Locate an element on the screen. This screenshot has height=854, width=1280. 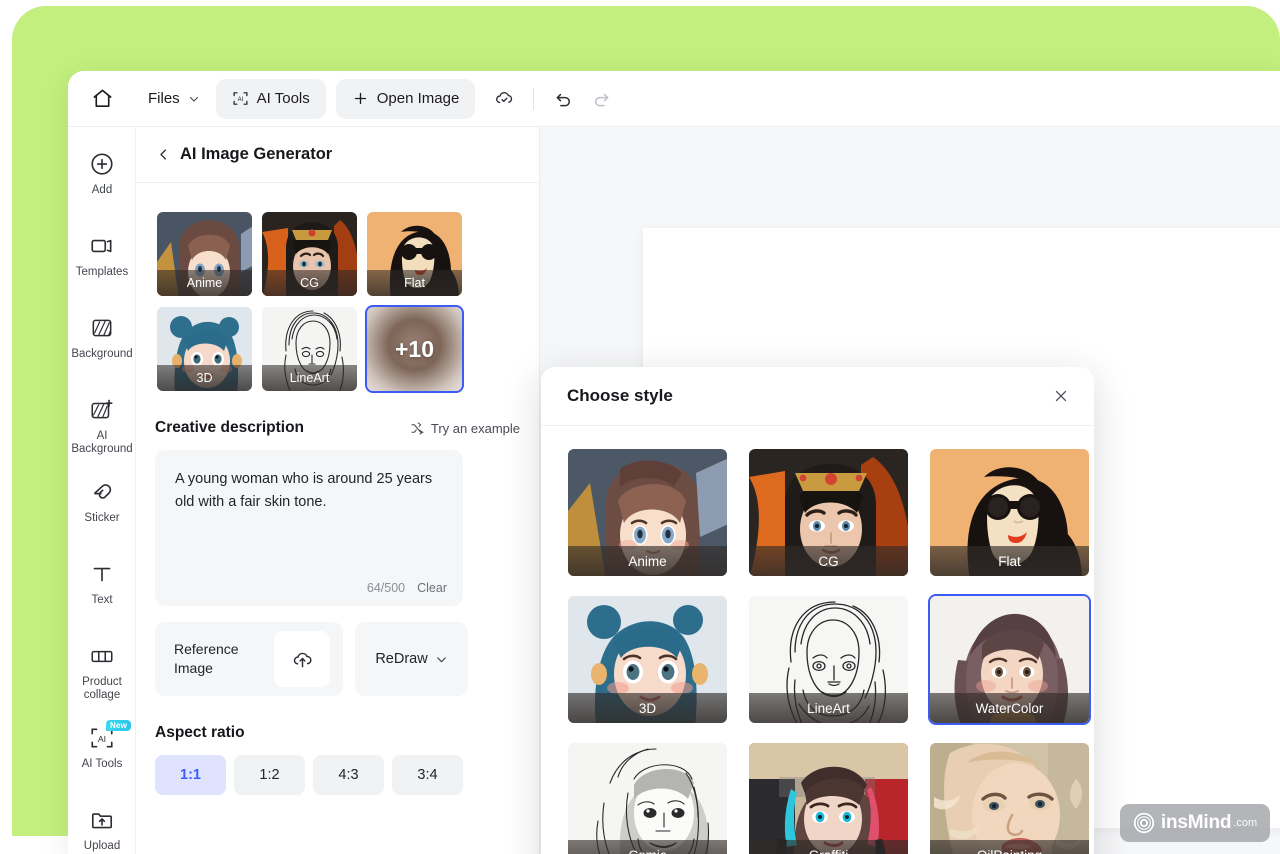
open-image-button: Open Image is located at coordinates (405, 98).